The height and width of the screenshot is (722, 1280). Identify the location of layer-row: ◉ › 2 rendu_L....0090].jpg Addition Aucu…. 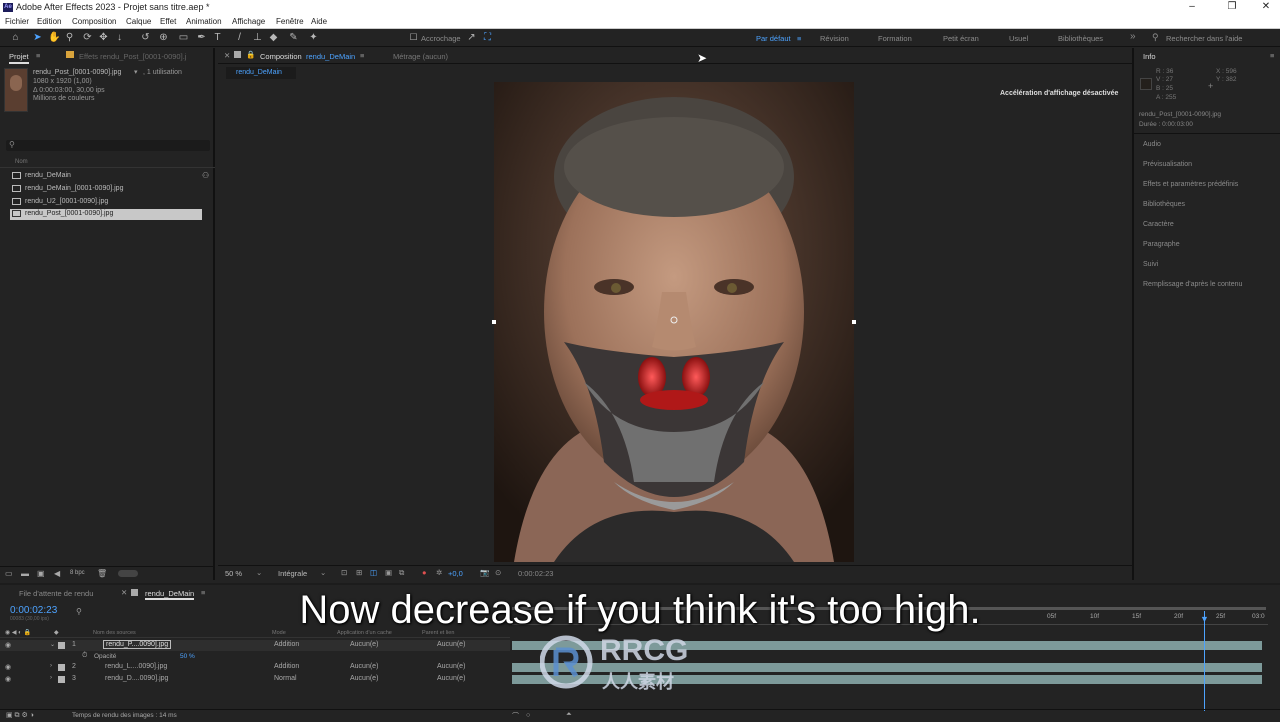
(255, 667).